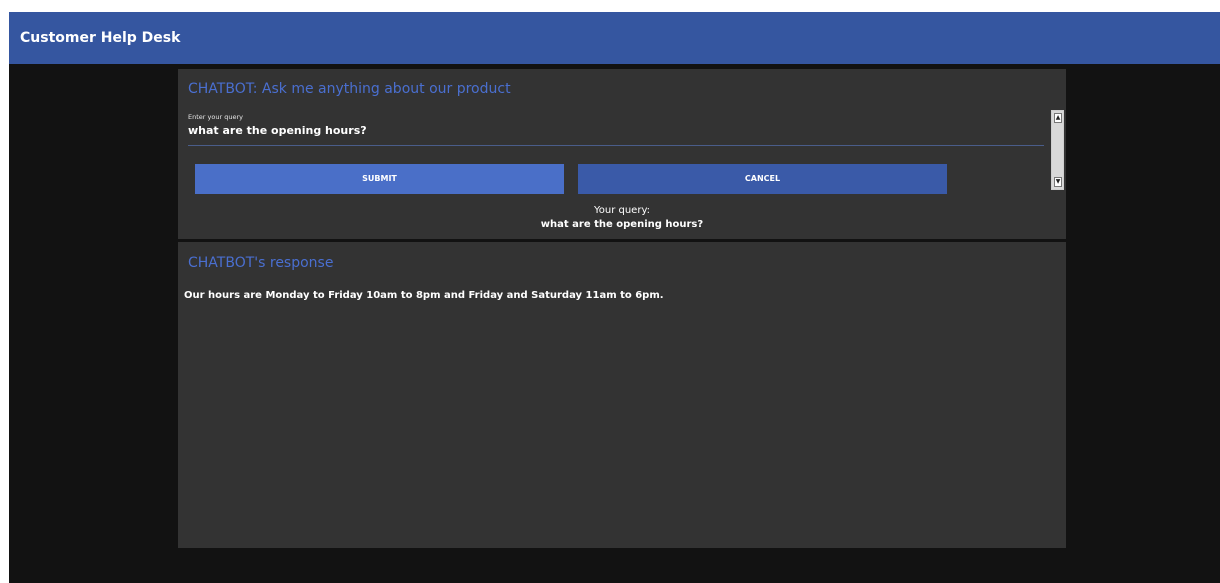  Describe the element at coordinates (1058, 182) in the screenshot. I see `scroll-down-arrow-icon: ▼` at that location.